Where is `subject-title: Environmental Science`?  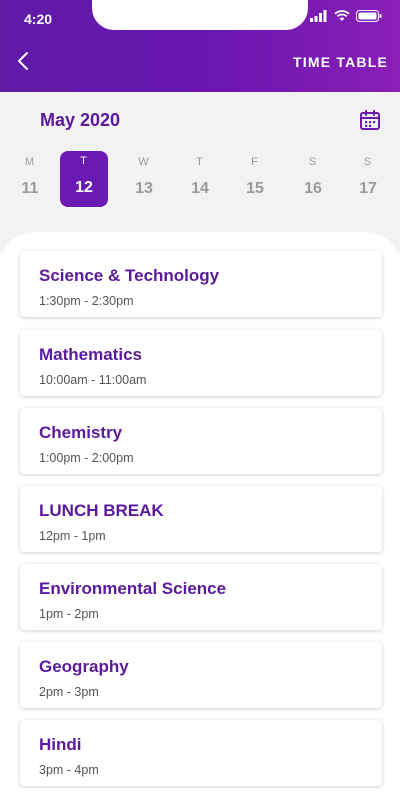
subject-title: Environmental Science is located at coordinates (133, 588).